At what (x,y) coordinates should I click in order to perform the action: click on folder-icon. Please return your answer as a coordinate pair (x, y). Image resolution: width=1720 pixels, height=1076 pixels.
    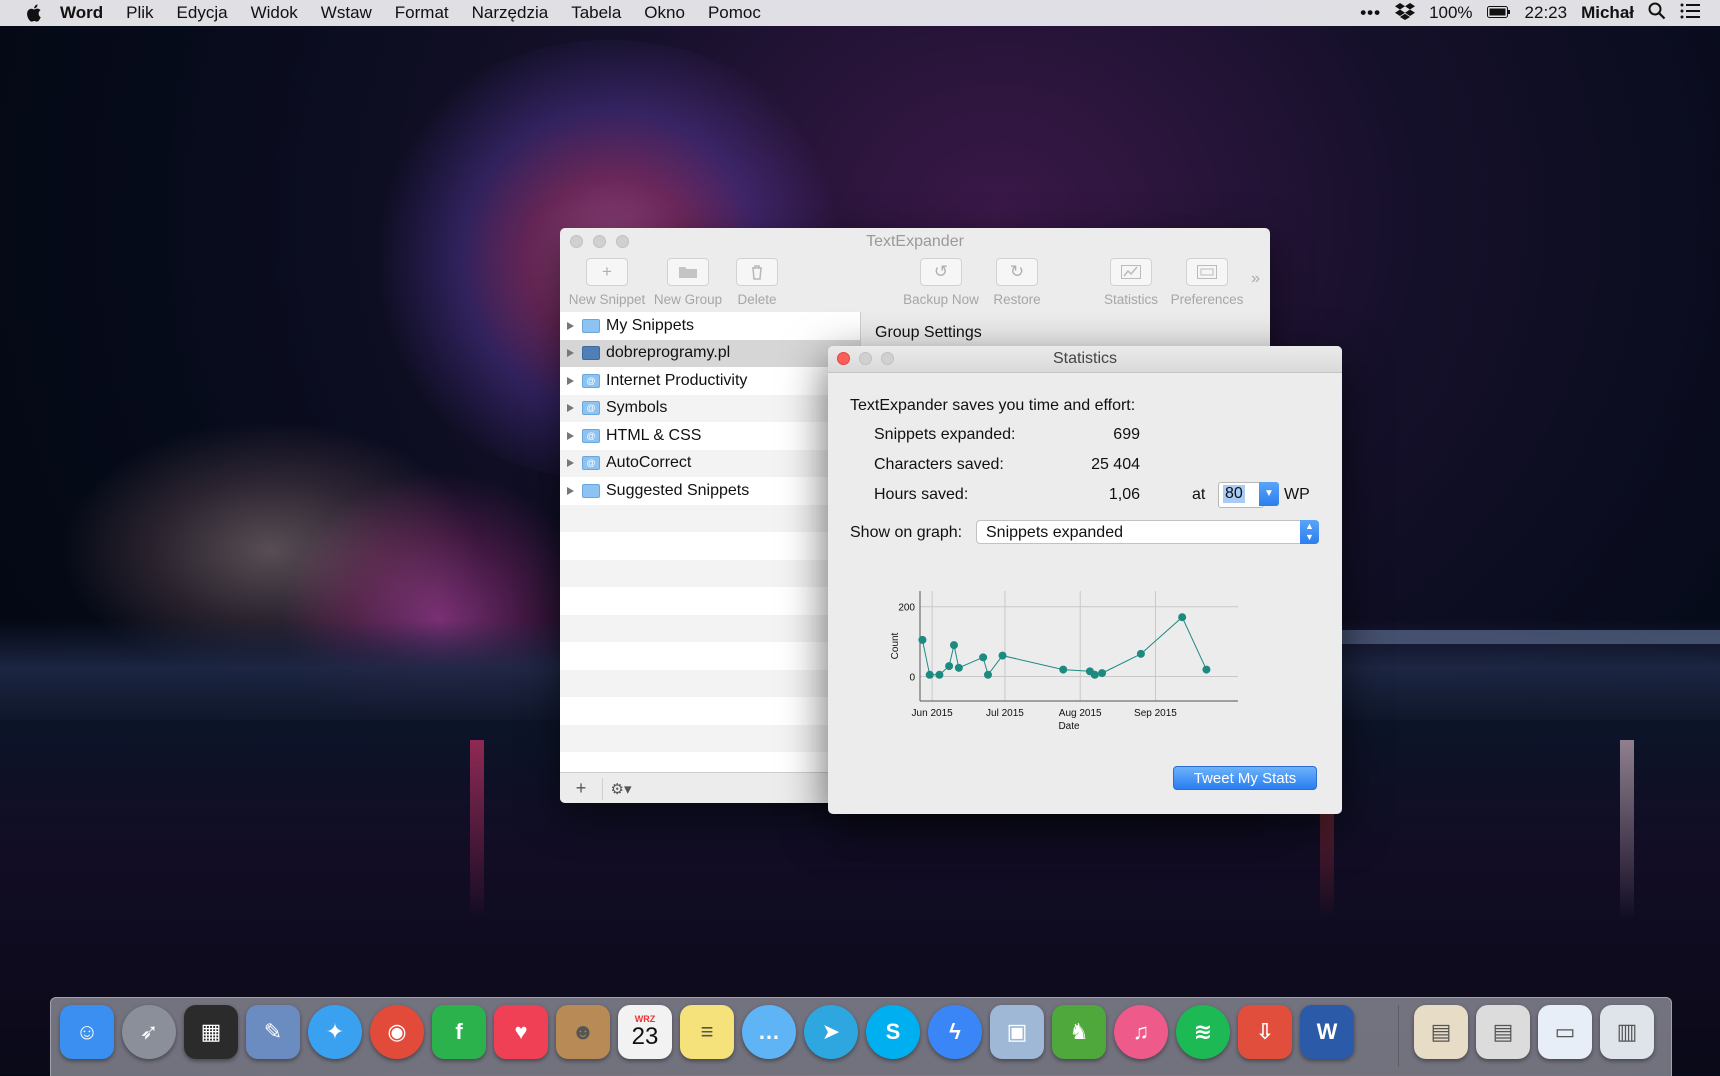
    Looking at the image, I should click on (591, 490).